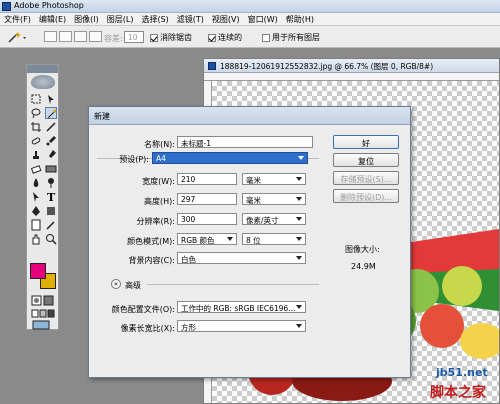  Describe the element at coordinates (36, 211) in the screenshot. I see `pen-tool-icon` at that location.